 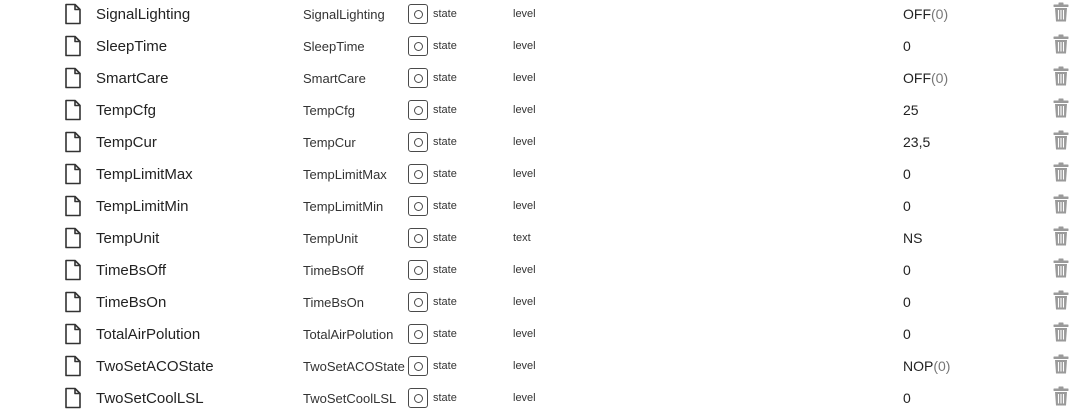 I want to click on table-row: TempCur TempCur state level 23,5, so click(x=540, y=142).